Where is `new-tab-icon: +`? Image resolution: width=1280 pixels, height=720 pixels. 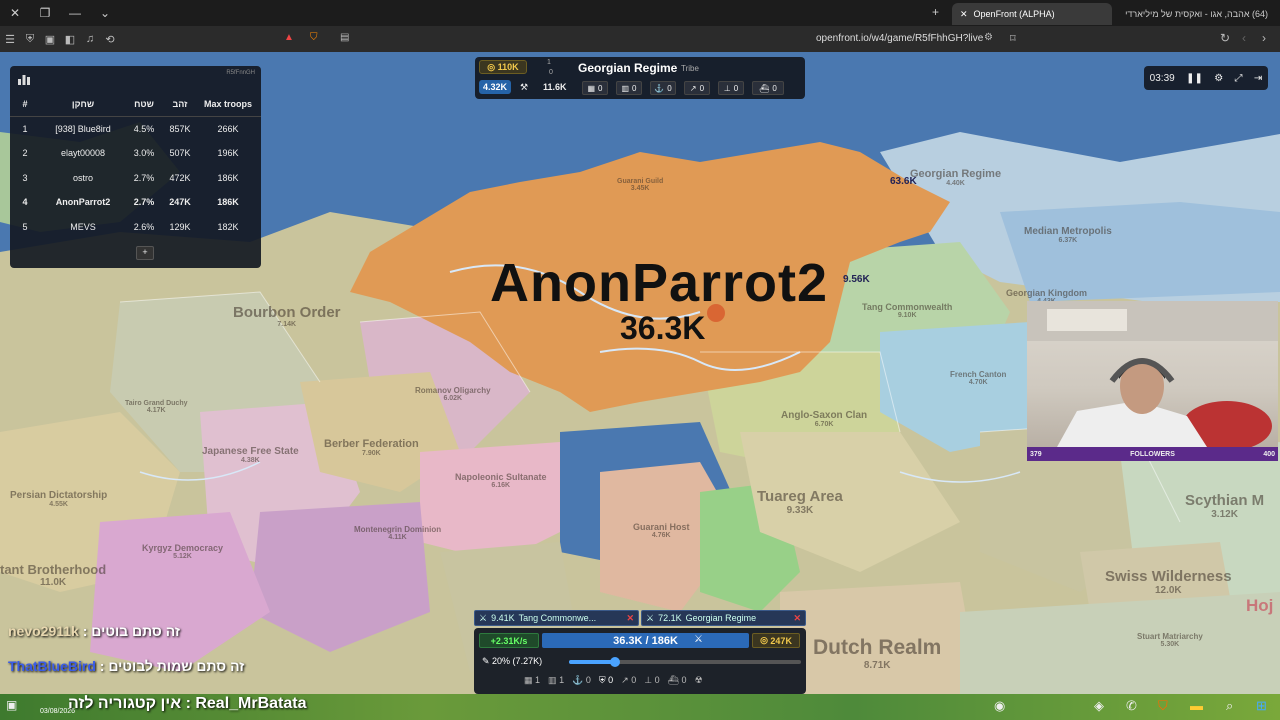 new-tab-icon: + is located at coordinates (935, 12).